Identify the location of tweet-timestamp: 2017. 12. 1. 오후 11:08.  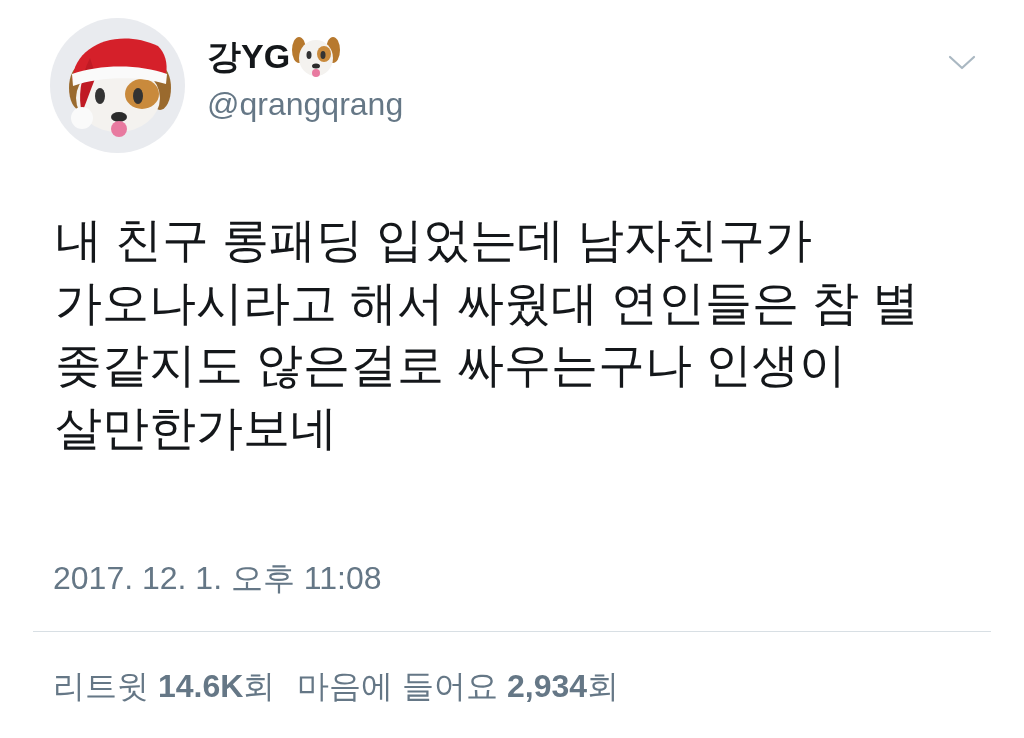
(217, 578).